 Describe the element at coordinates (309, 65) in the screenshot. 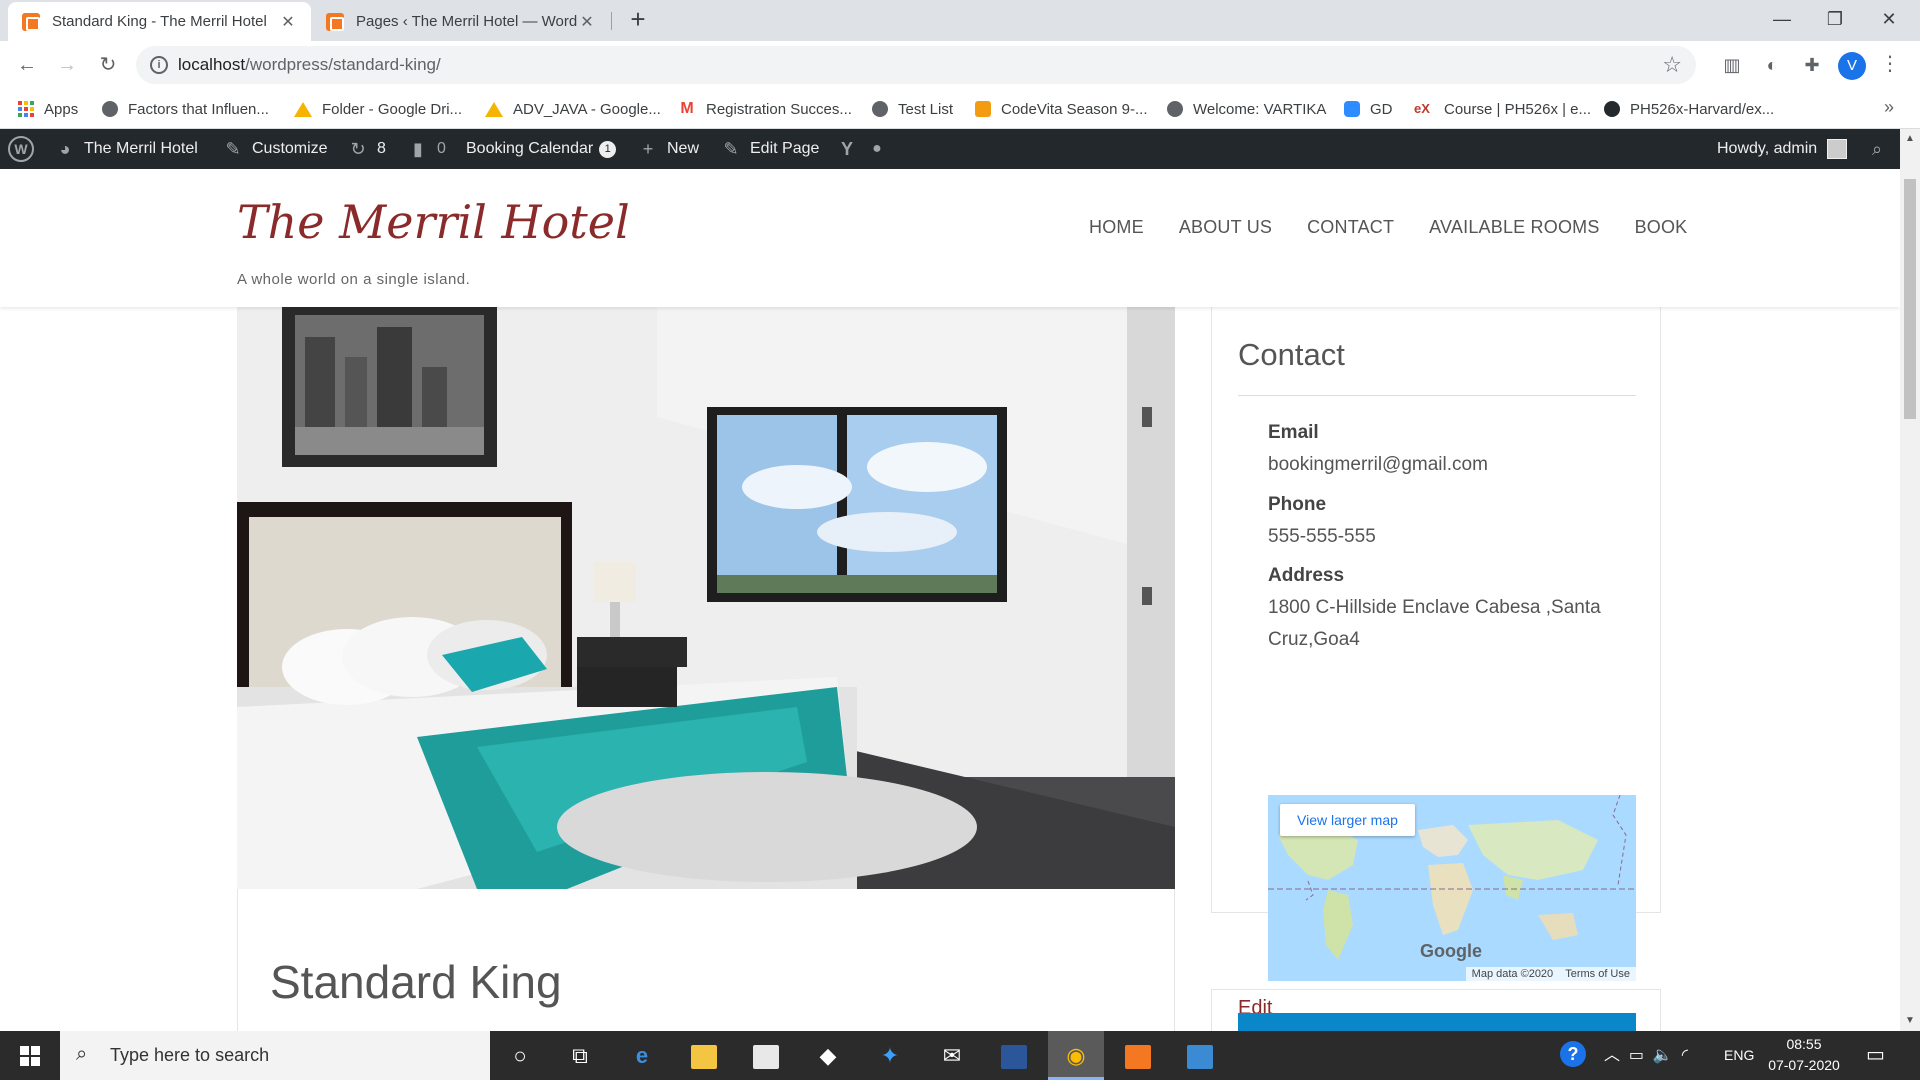

I see `url-text: localhost/wordpress/standard-king/` at that location.